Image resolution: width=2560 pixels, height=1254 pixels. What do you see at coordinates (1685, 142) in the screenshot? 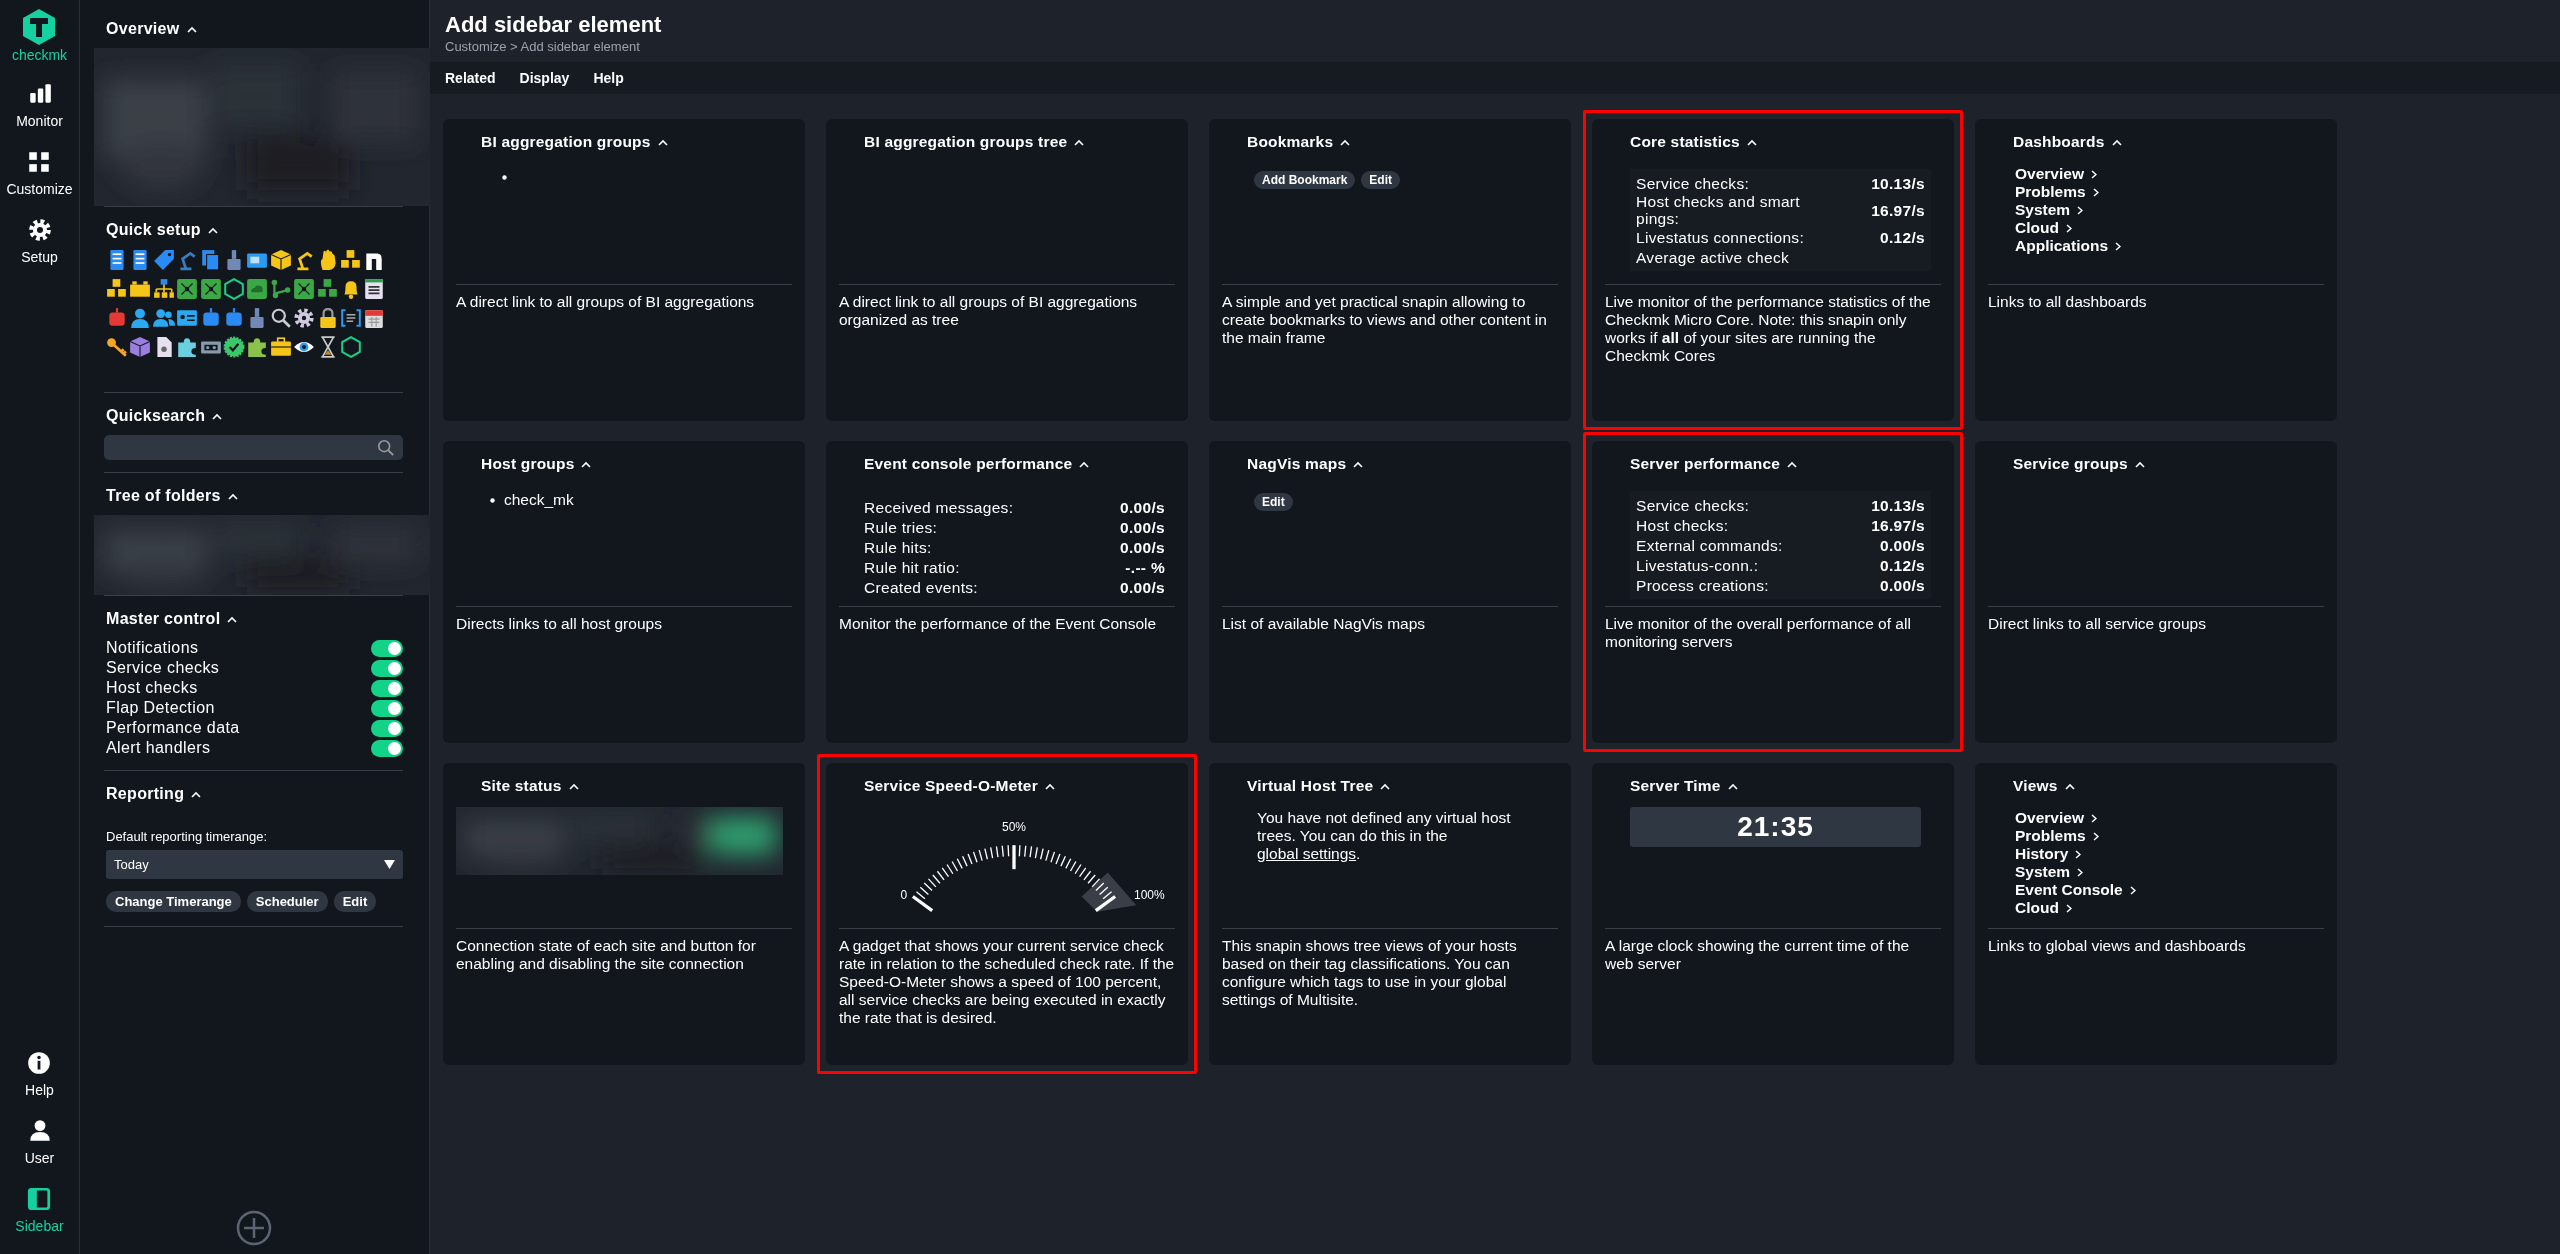
I see `card-title: Core statistics` at bounding box center [1685, 142].